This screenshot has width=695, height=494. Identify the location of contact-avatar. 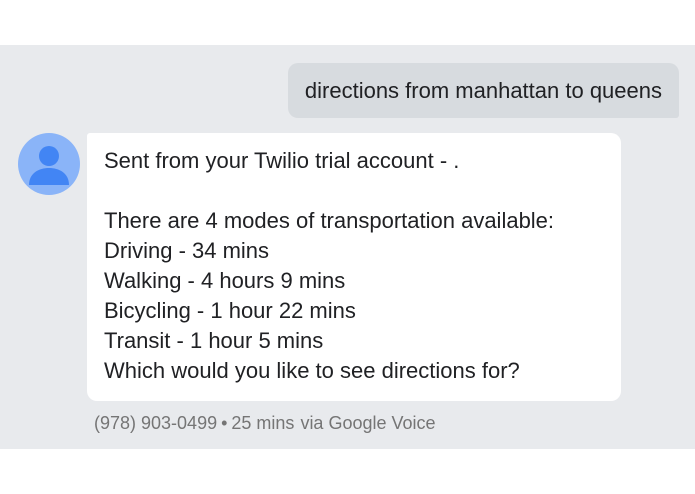
(49, 164).